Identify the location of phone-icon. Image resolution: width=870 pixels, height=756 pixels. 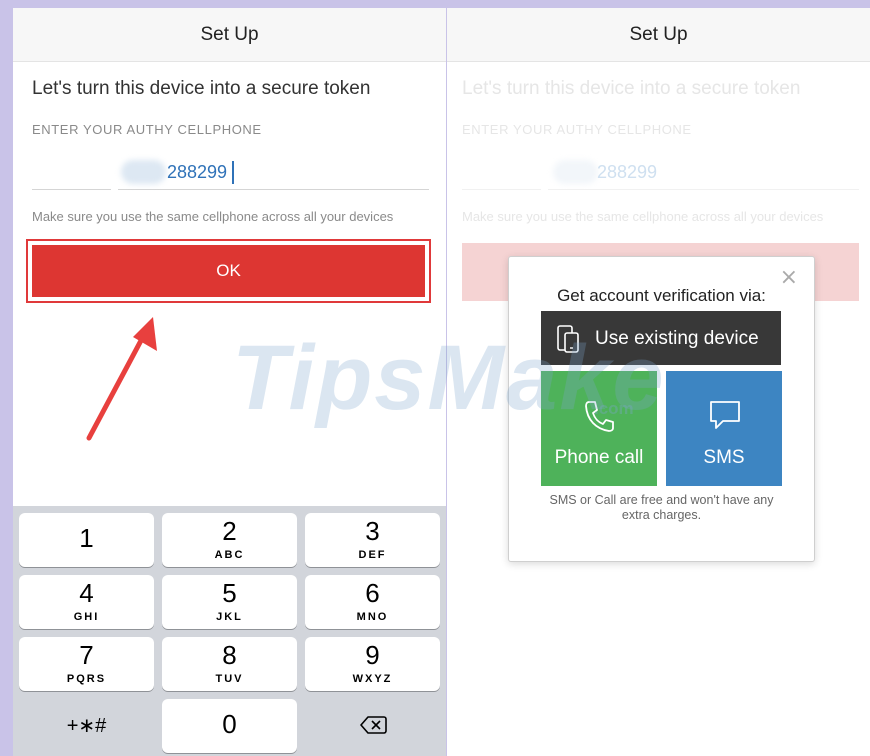
(599, 416).